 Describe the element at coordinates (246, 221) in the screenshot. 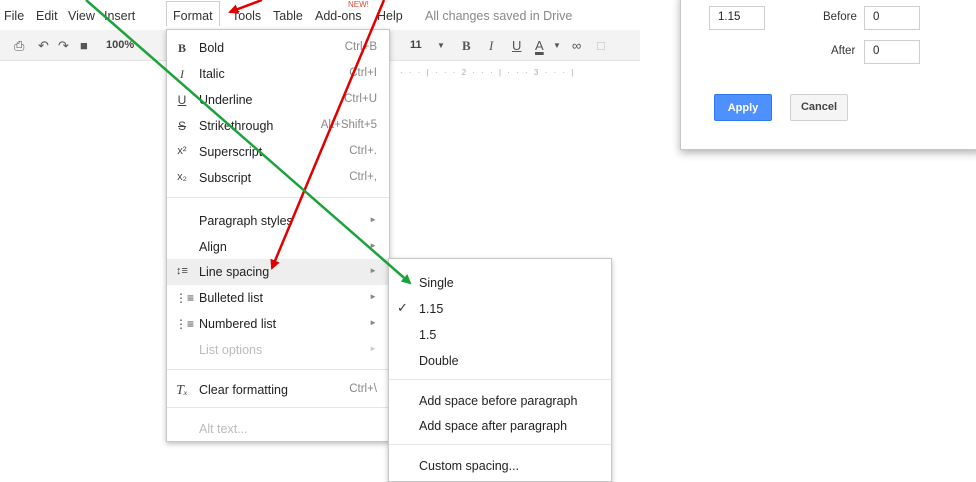

I see `menu-item-label: Paragraph styles` at that location.